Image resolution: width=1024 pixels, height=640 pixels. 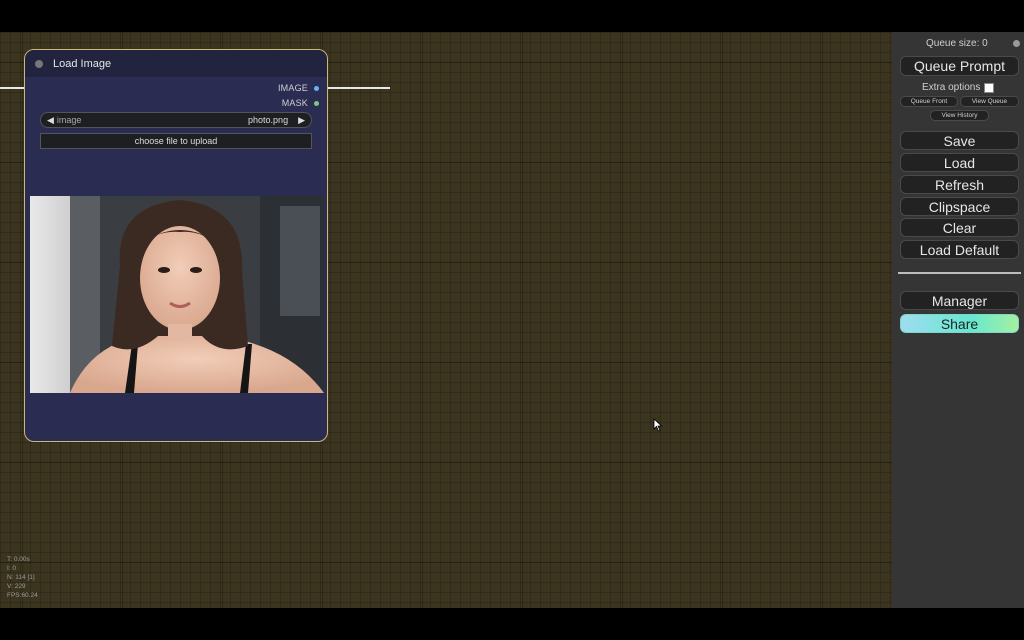 I want to click on stat-time: T: 0.00s, so click(x=18, y=559).